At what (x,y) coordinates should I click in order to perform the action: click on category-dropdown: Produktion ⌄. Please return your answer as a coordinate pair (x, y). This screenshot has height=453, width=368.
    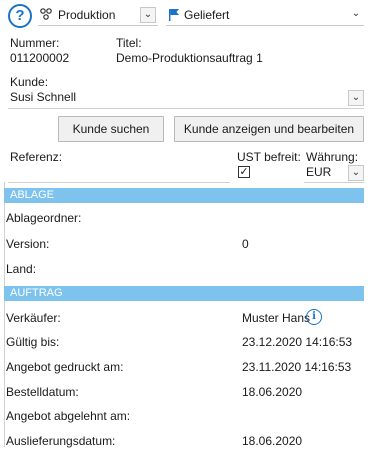
    Looking at the image, I should click on (98, 15).